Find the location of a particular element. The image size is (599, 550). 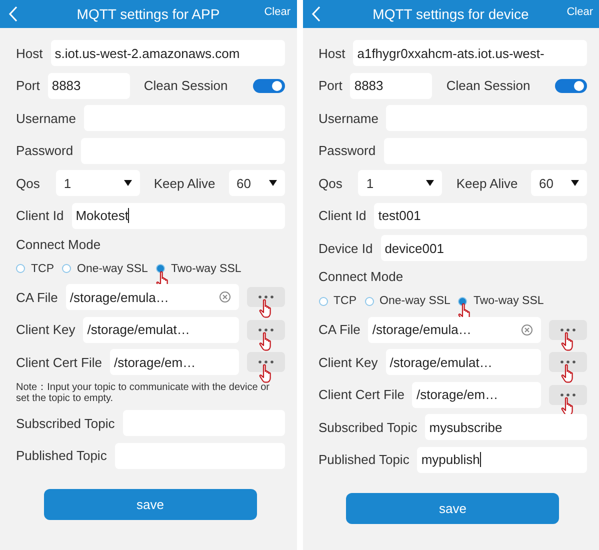

input-field: a1fhygr0xxahcm-ats.iot.us-west- is located at coordinates (470, 53).